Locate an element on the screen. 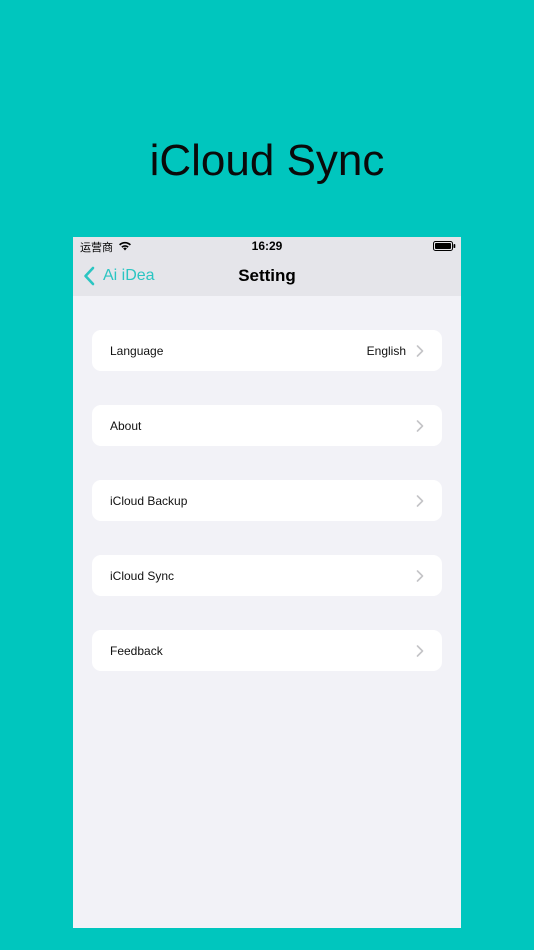 The width and height of the screenshot is (534, 950). settings-row-language: Language English is located at coordinates (267, 350).